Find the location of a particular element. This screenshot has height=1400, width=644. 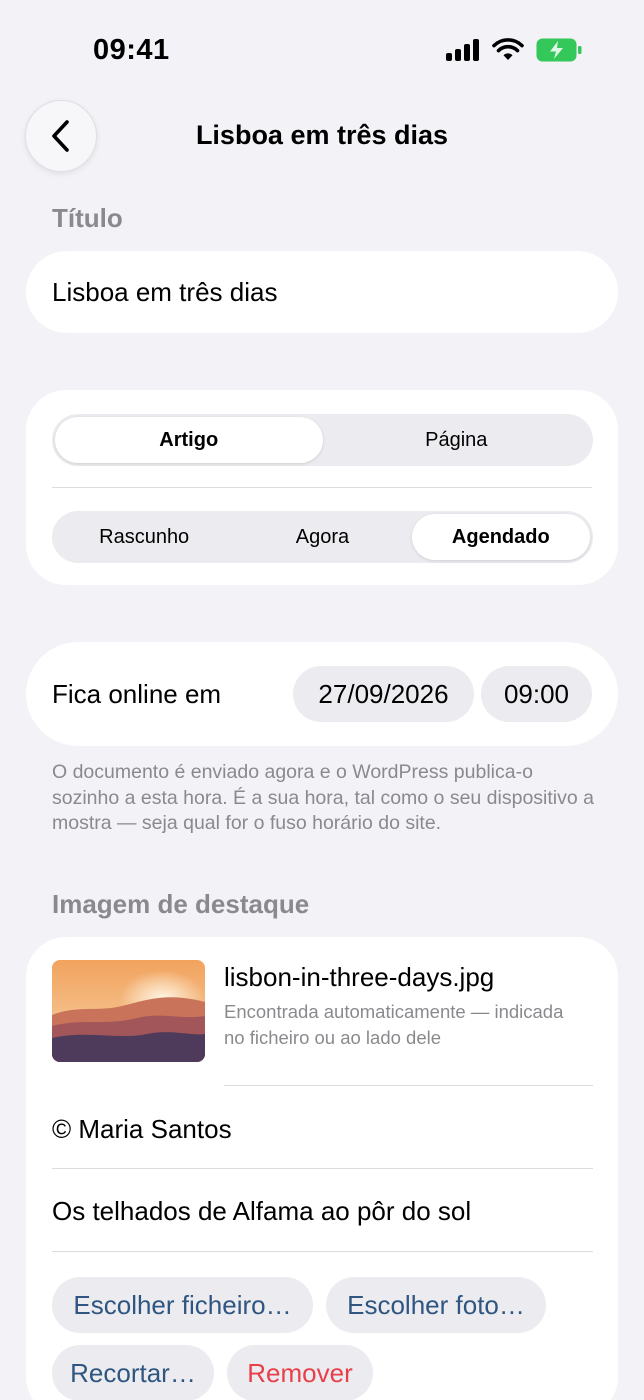

post-options-card: Artigo Página Rascunho Agora Agendado is located at coordinates (322, 487).